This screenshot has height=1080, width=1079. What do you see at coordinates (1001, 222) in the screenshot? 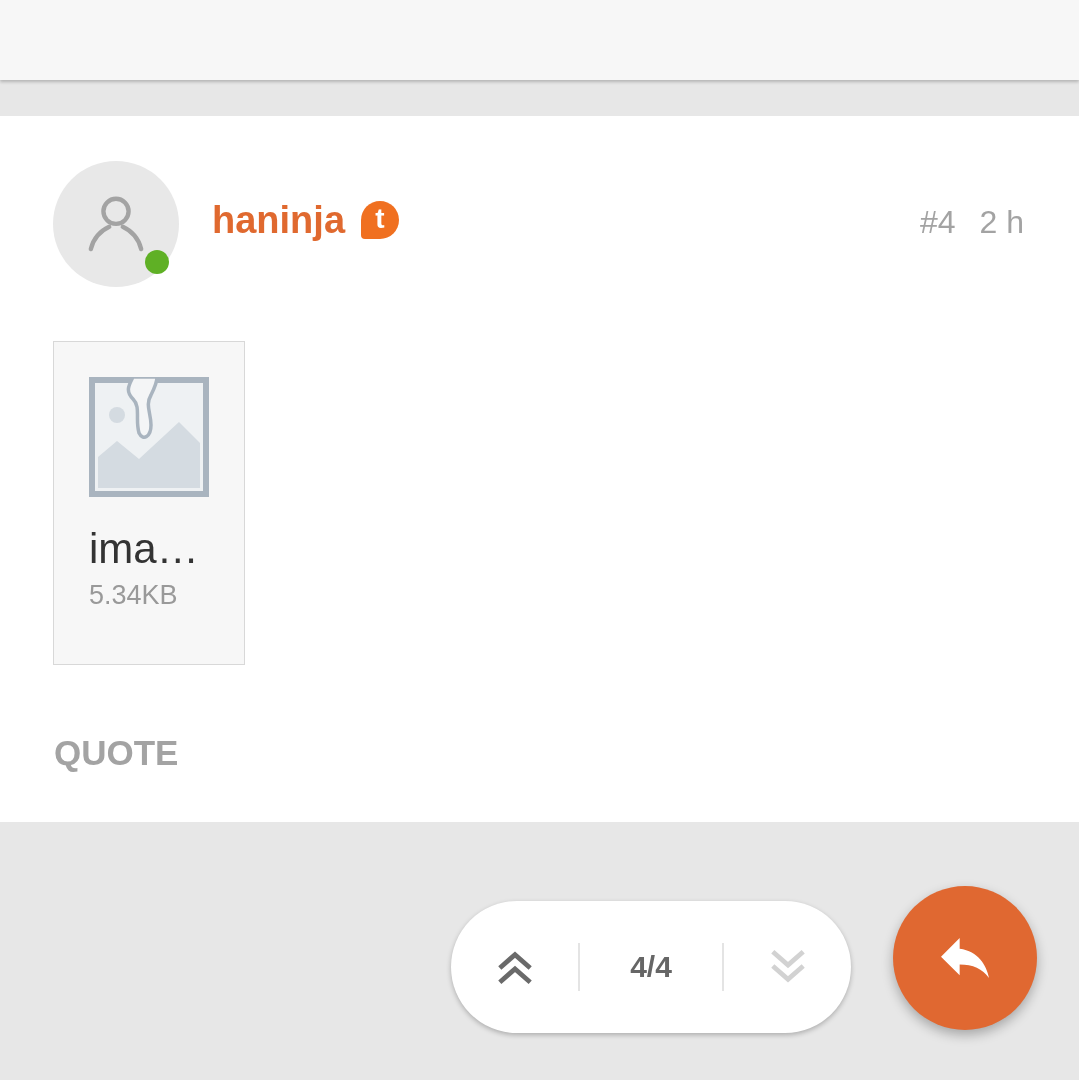
I see `post-time: 2 h` at bounding box center [1001, 222].